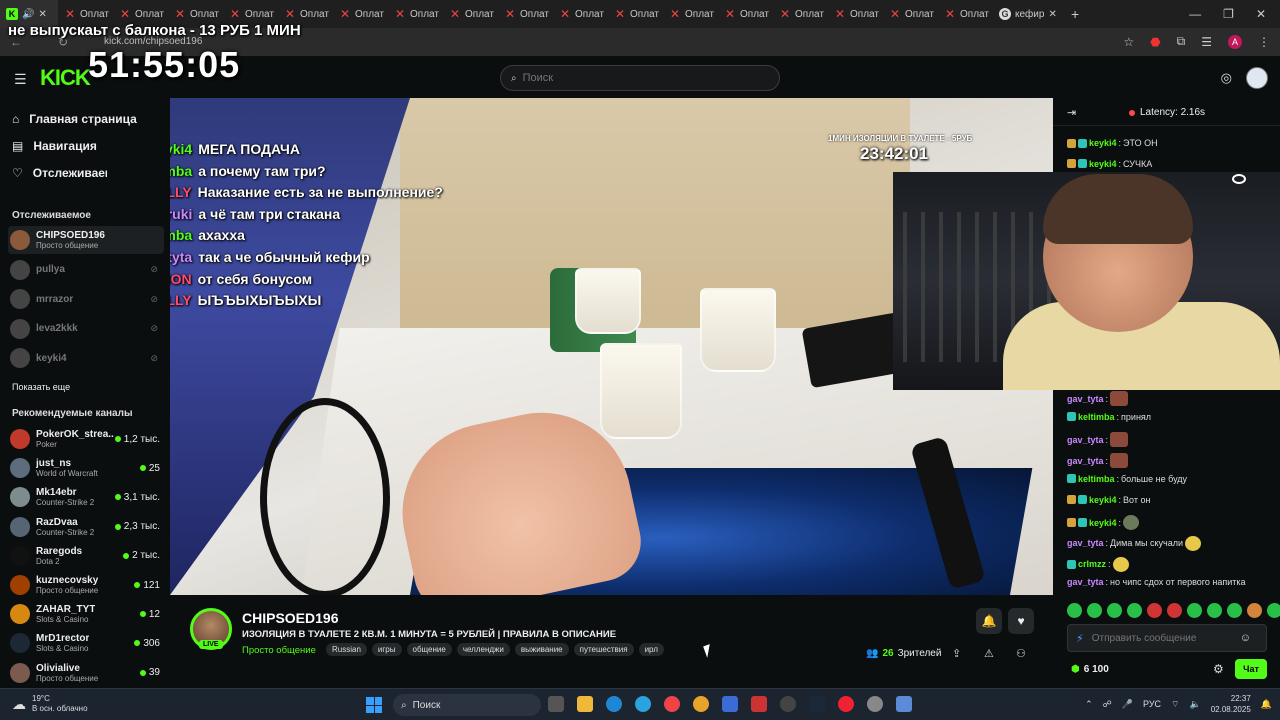  I want to click on chat-message: keltimba: больше не буду, so click(1127, 479).